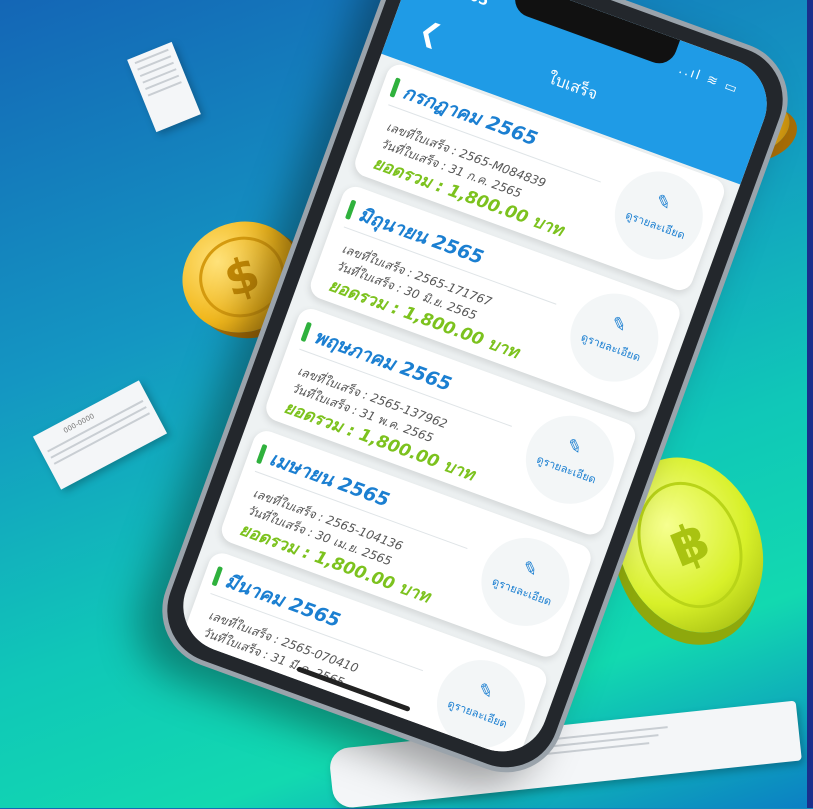  What do you see at coordinates (708, 80) in the screenshot?
I see `signal-wifi-battery-icon: ..ıl ≋ ▭` at bounding box center [708, 80].